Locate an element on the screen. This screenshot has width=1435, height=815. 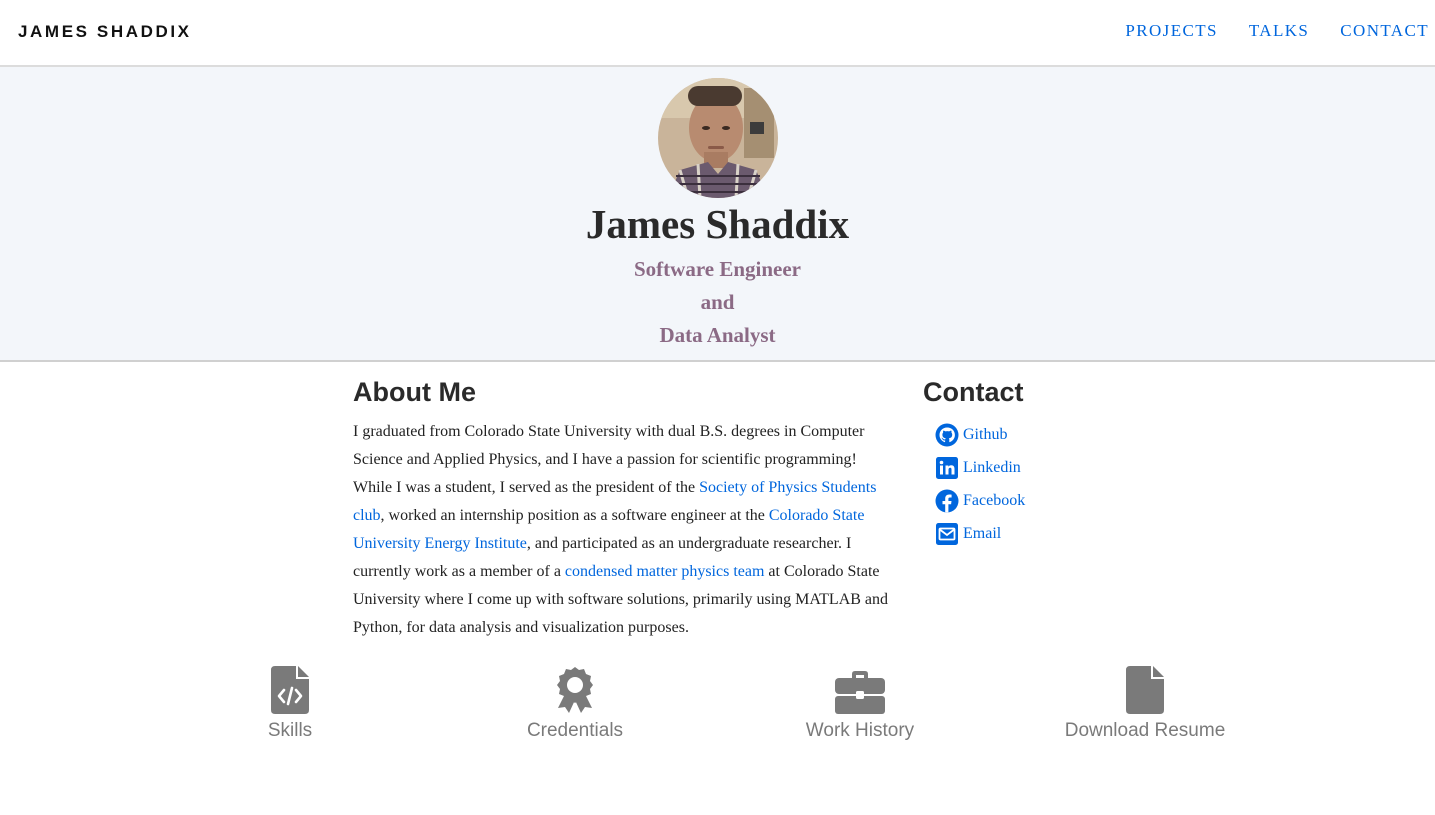
nav-link-talks: TALKS is located at coordinates (1279, 31).